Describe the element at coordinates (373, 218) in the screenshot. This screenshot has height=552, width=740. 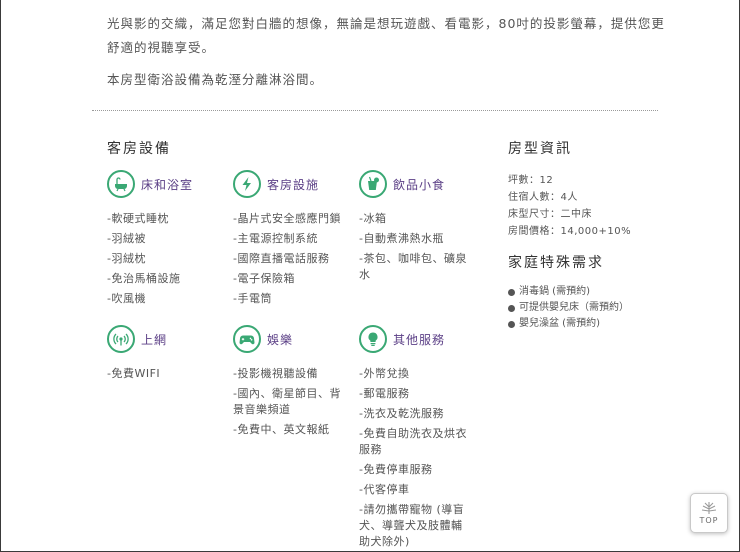
I see `list-item: -冰箱` at that location.